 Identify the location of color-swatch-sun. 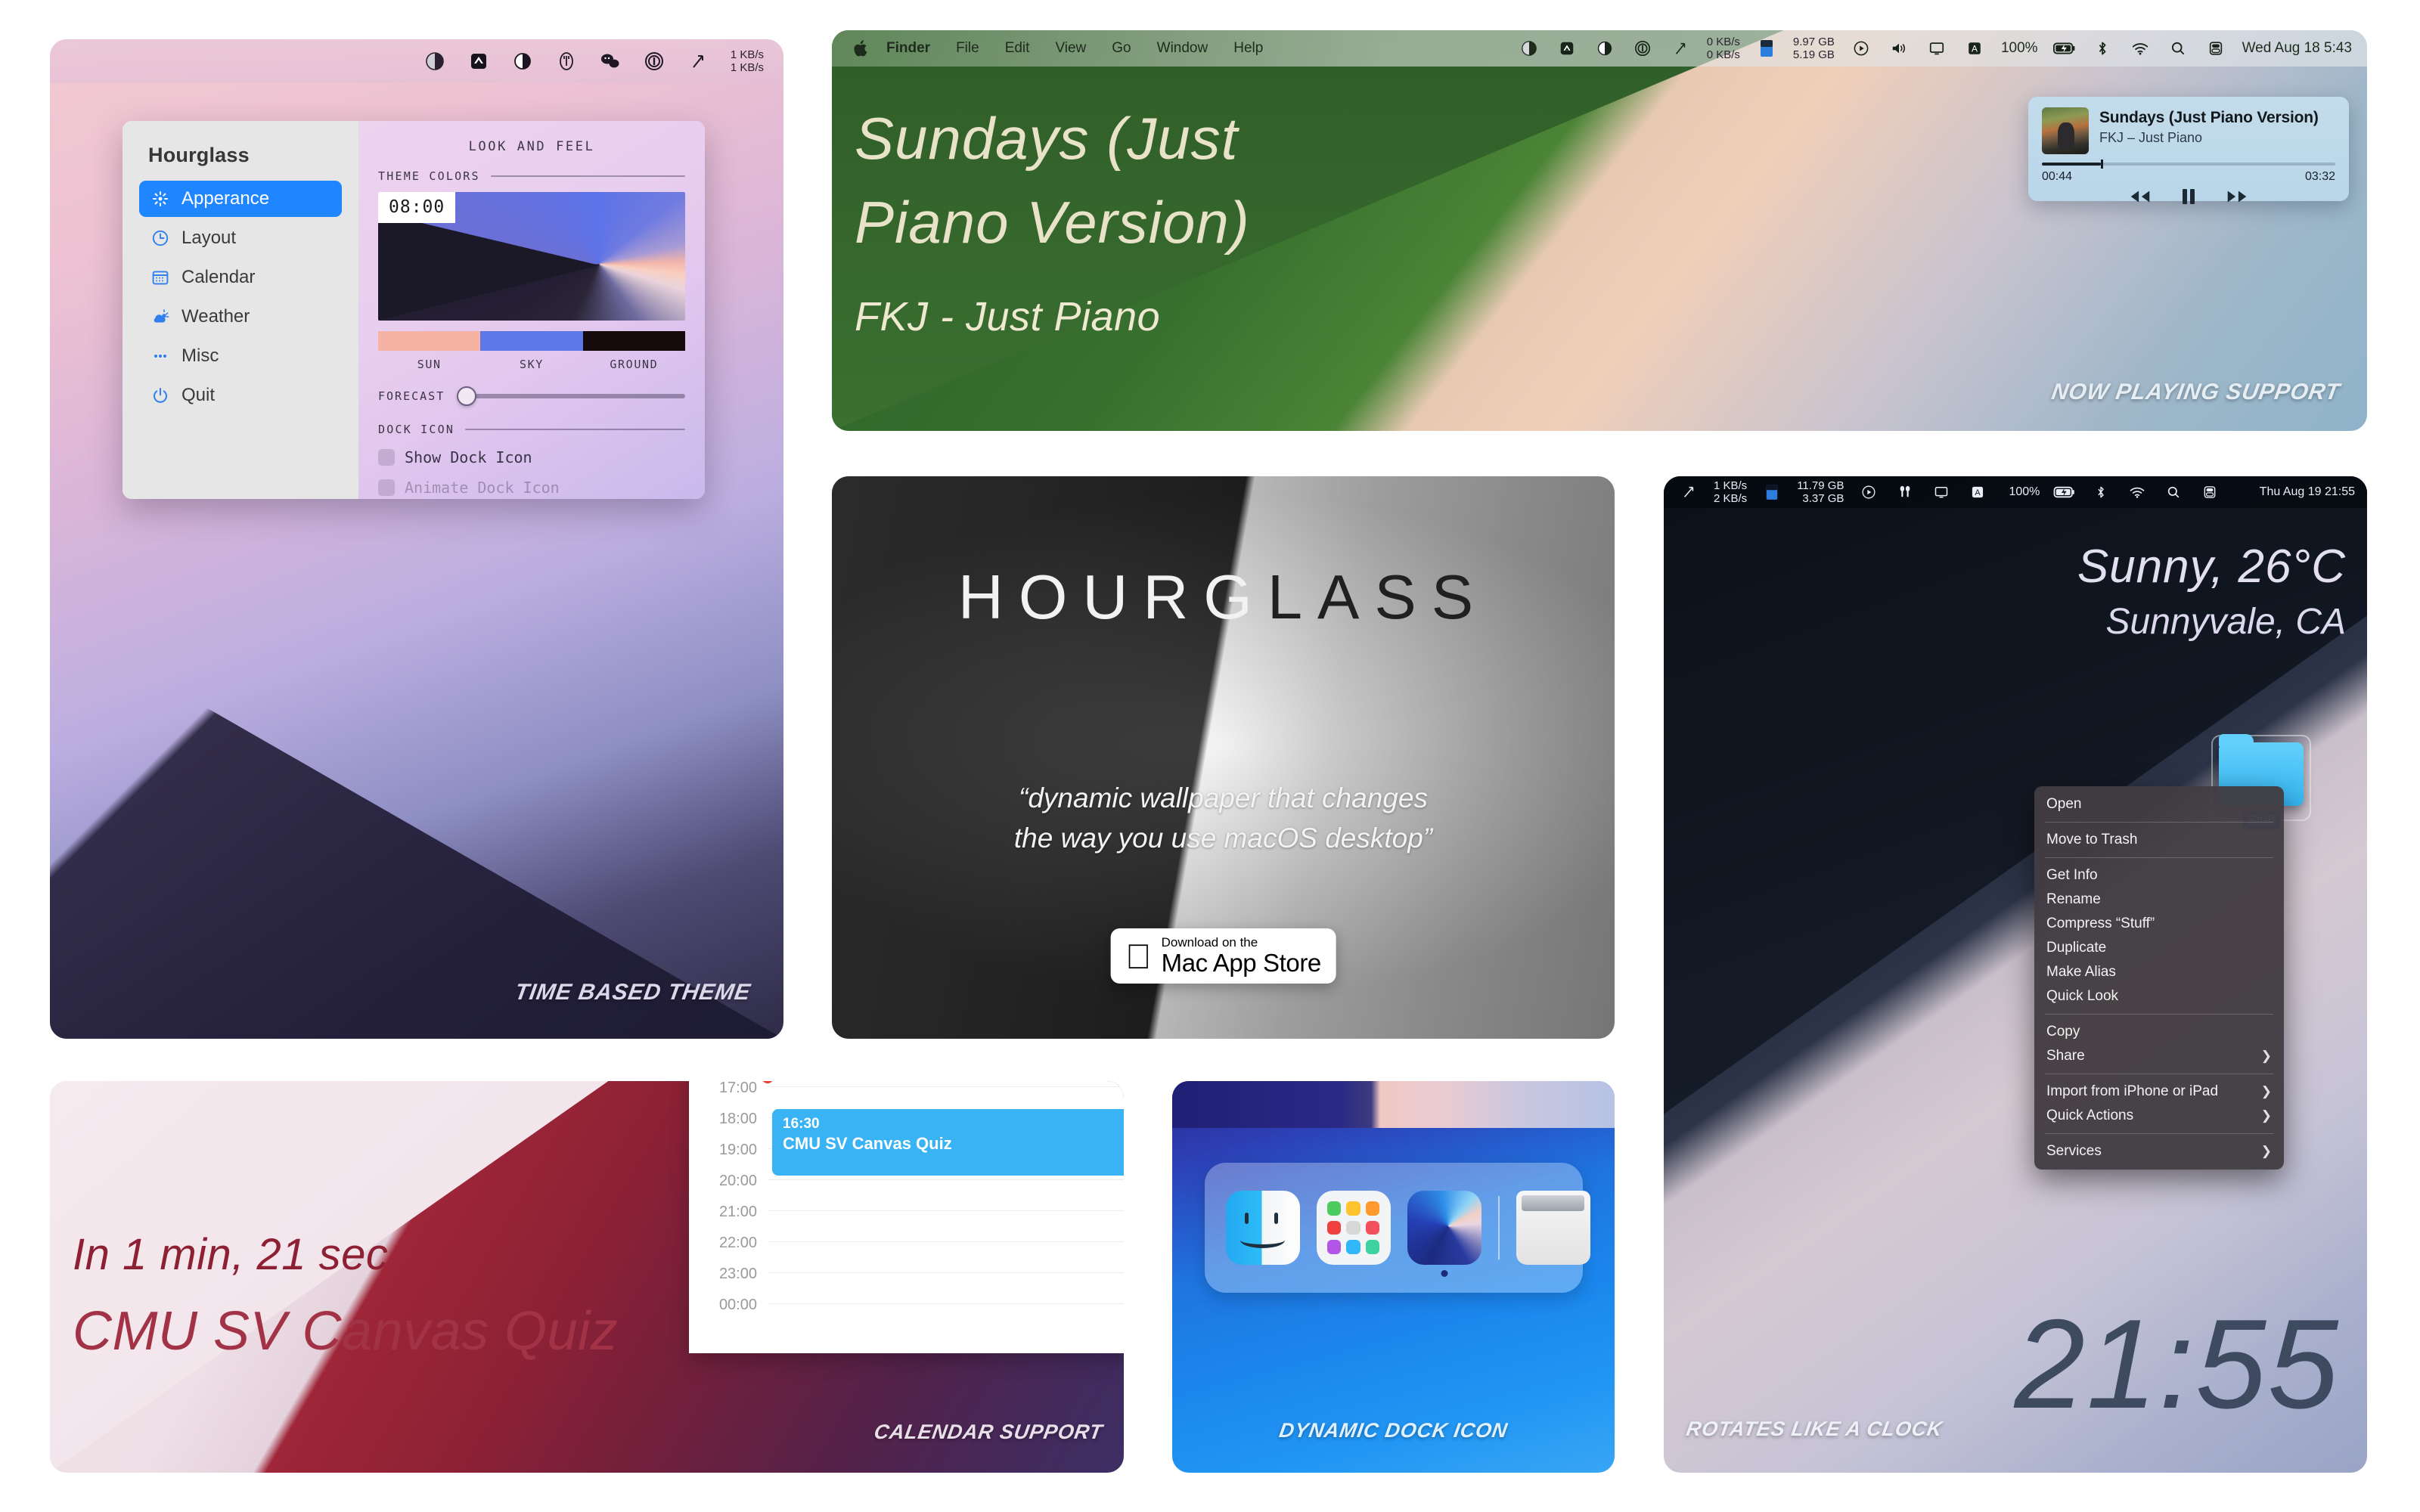
(429, 341).